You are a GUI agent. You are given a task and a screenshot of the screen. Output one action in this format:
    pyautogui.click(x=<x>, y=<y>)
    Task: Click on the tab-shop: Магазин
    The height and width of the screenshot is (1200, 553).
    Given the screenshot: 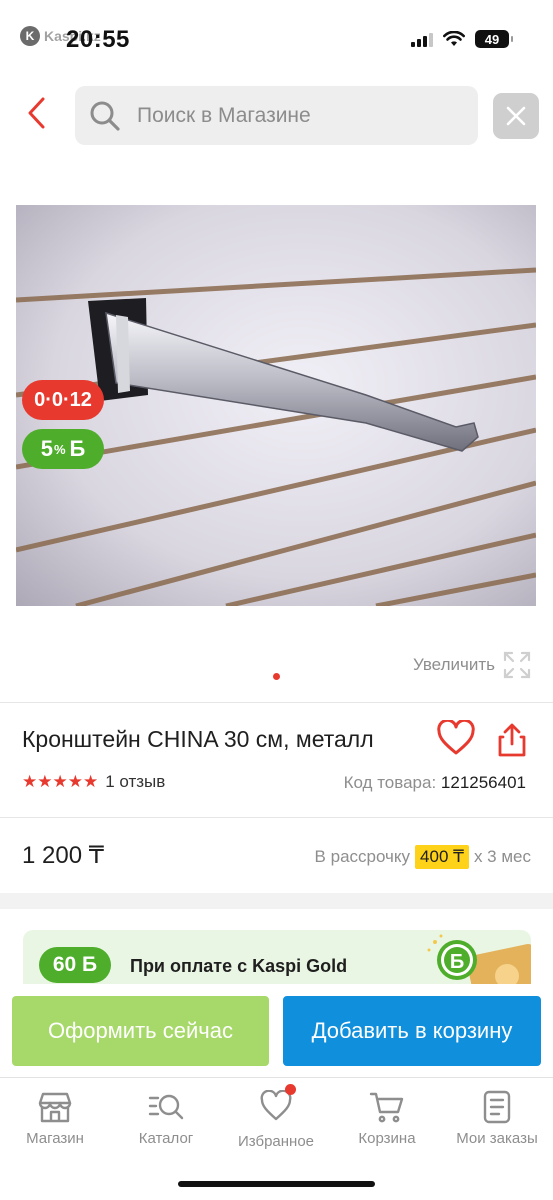 What is the action you would take?
    pyautogui.click(x=55, y=1118)
    